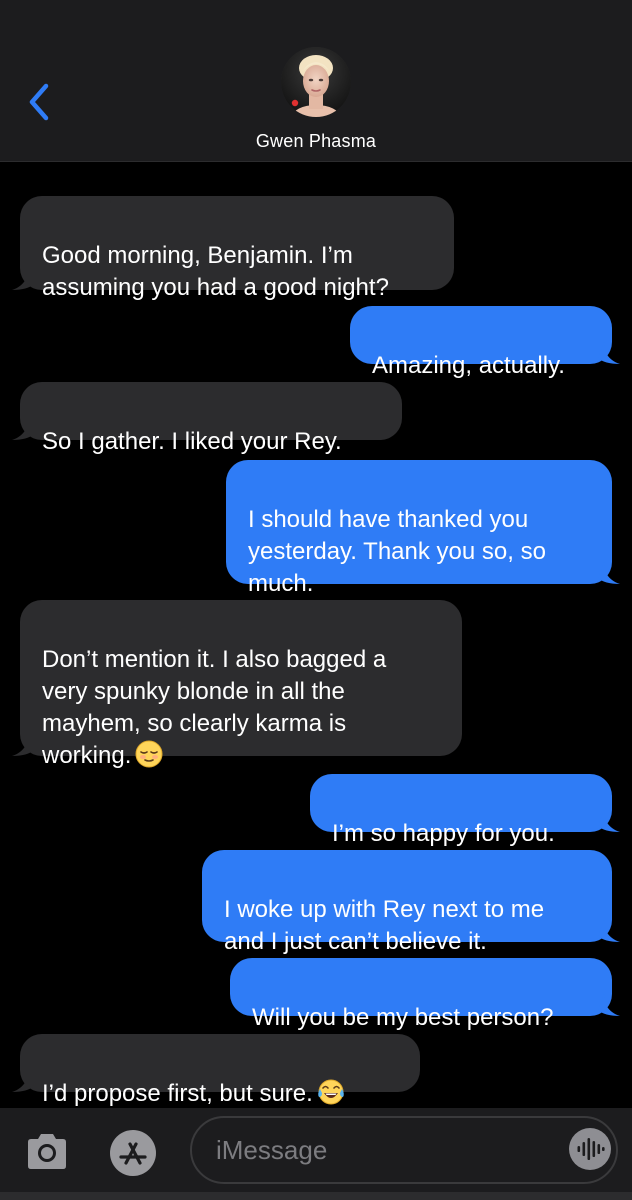  I want to click on camera-icon, so click(47, 1151).